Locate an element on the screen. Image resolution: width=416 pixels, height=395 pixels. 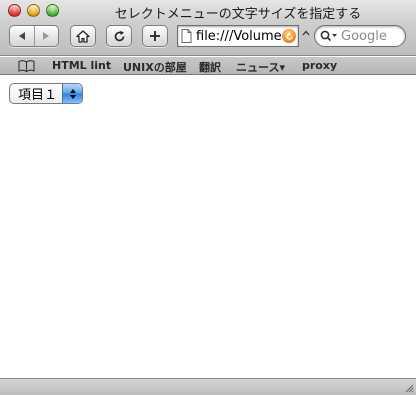
home-icon is located at coordinates (83, 36).